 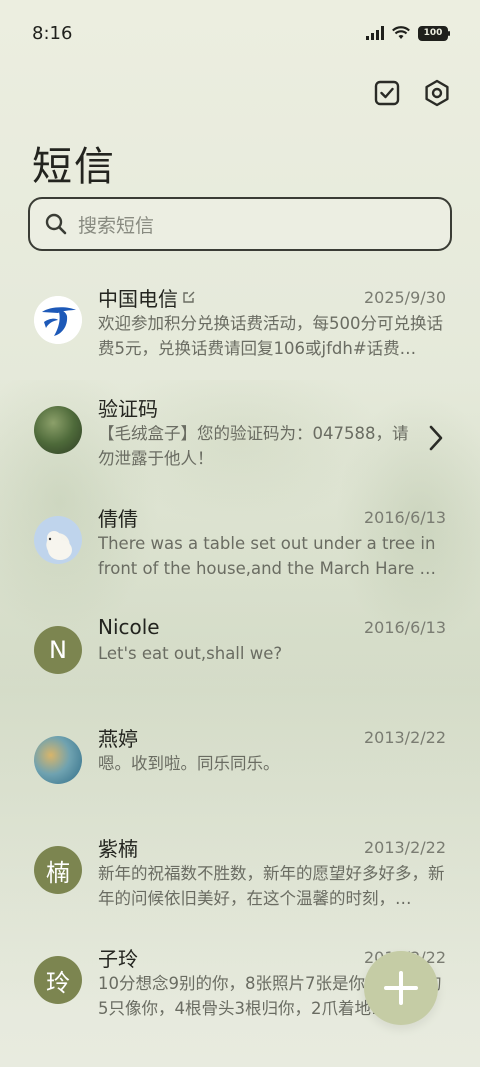 I want to click on select-checkbox-icon, so click(x=387, y=93).